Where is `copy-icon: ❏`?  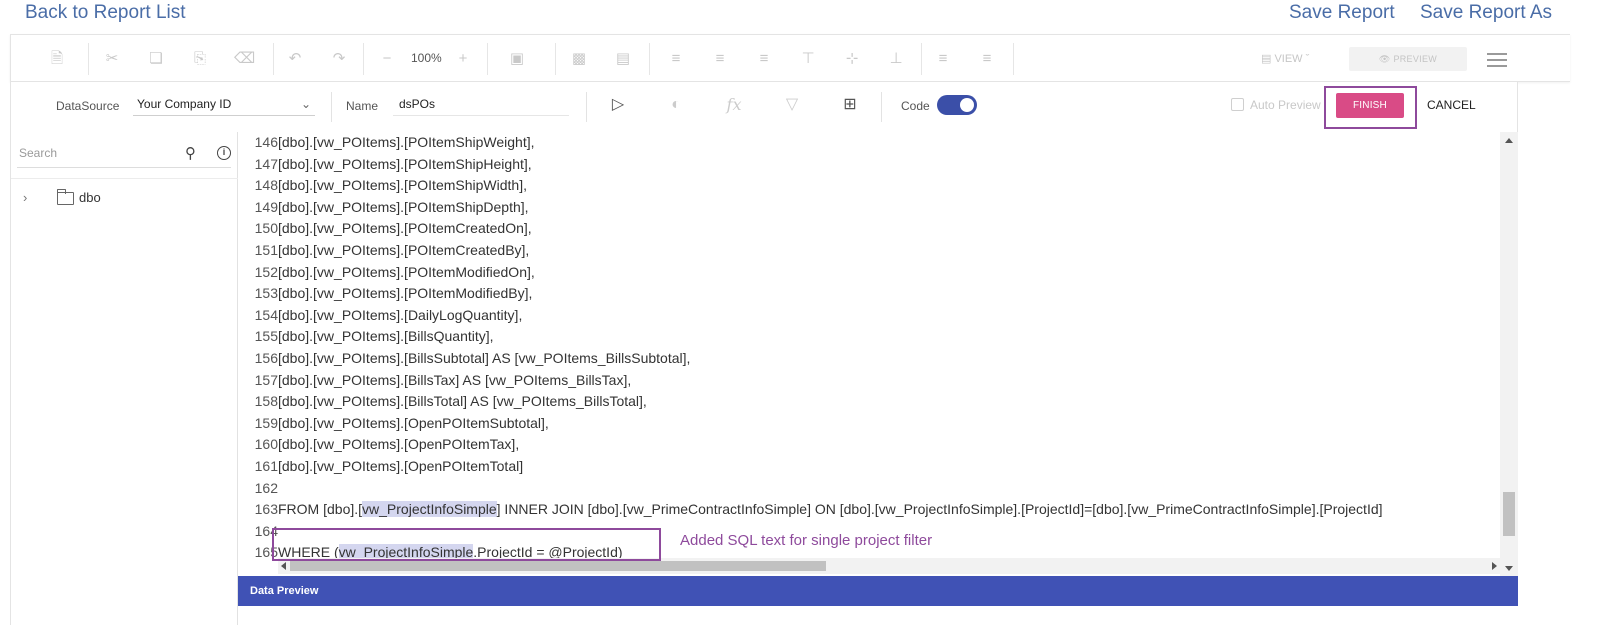 copy-icon: ❏ is located at coordinates (156, 59).